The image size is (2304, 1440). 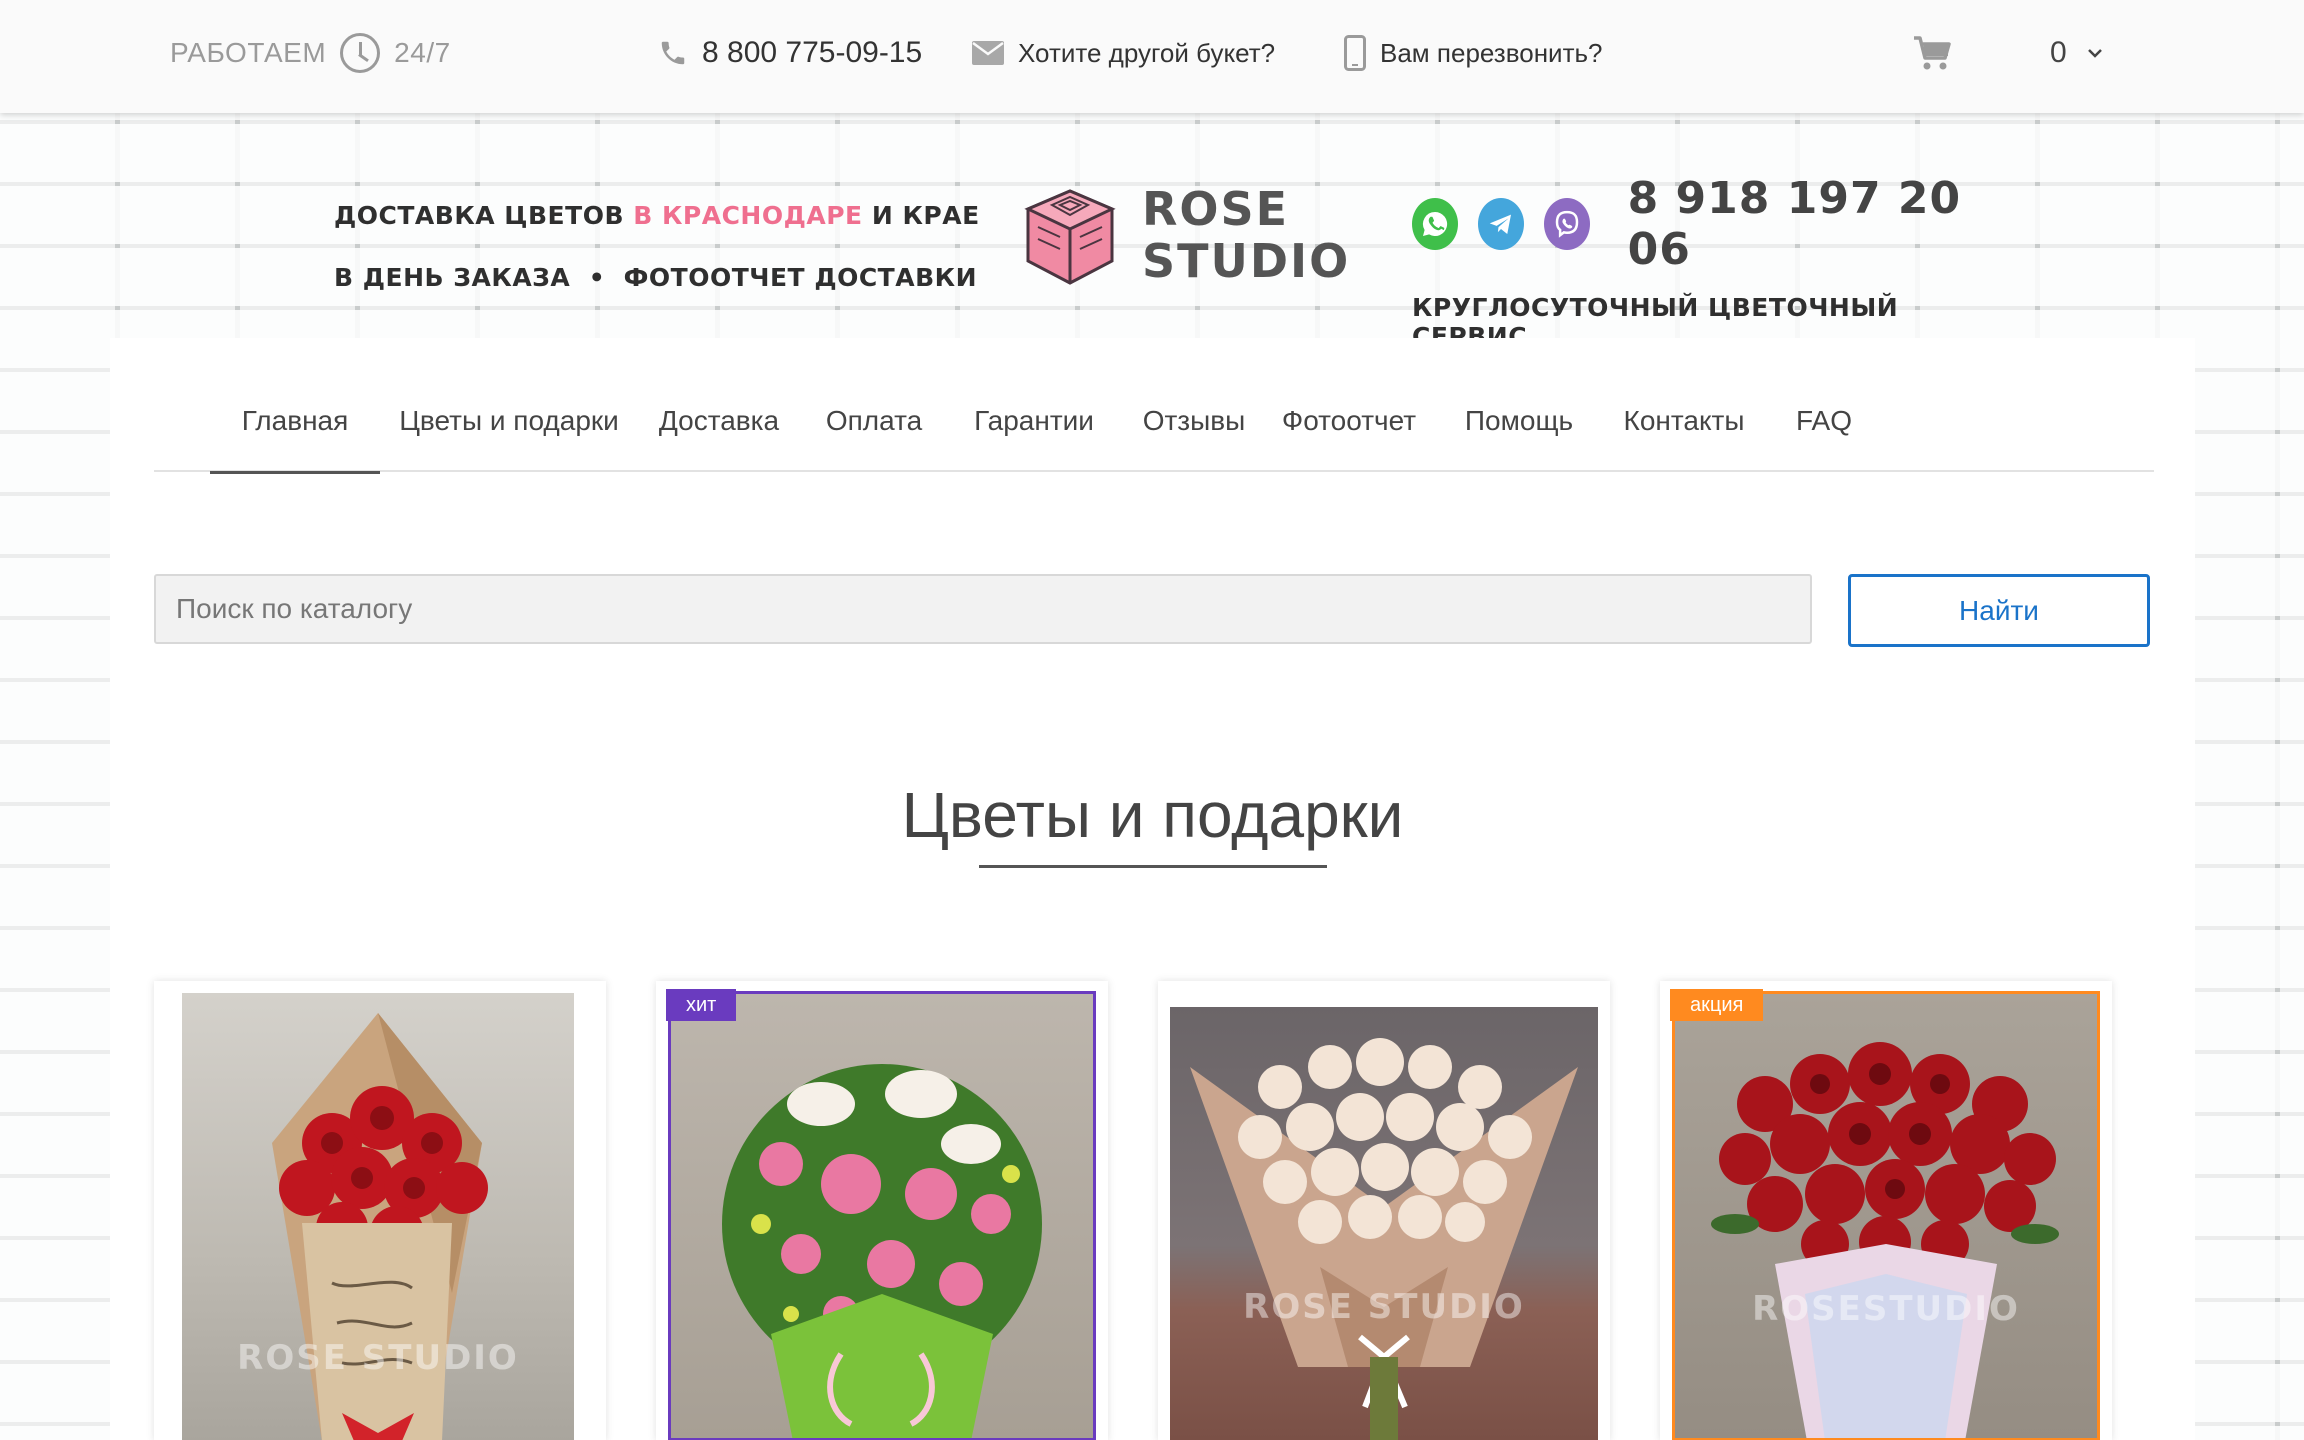 What do you see at coordinates (874, 405) in the screenshot?
I see `nav-item-payment: Оплата` at bounding box center [874, 405].